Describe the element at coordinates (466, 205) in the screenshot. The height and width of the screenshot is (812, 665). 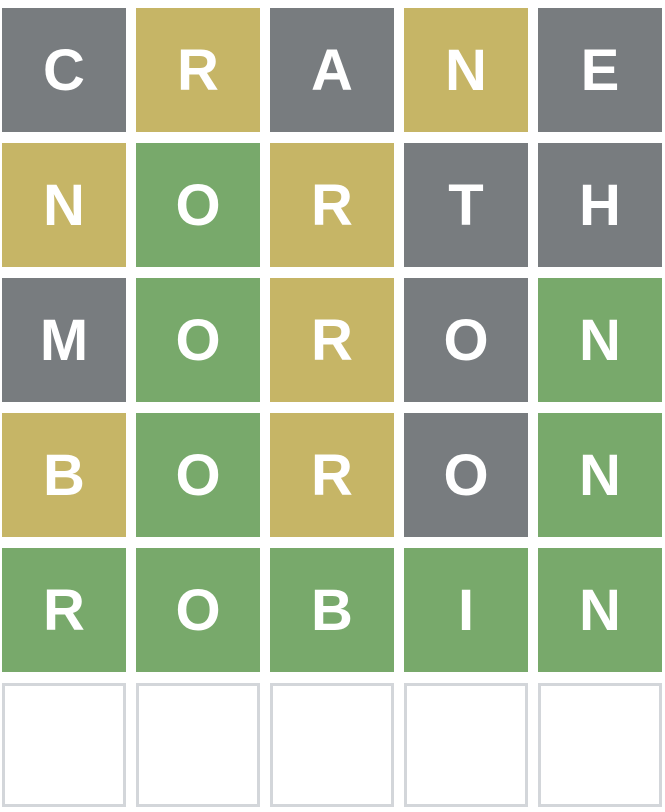
I see `tile: T` at that location.